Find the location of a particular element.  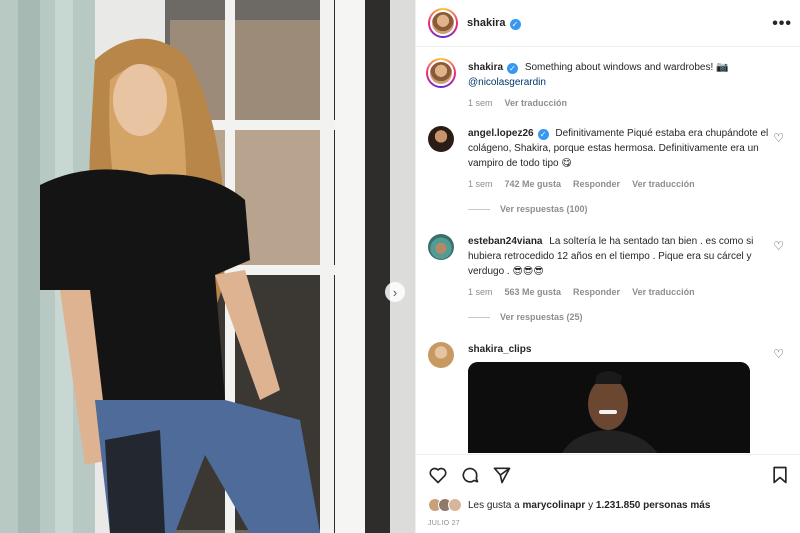

share-button is located at coordinates (502, 475).